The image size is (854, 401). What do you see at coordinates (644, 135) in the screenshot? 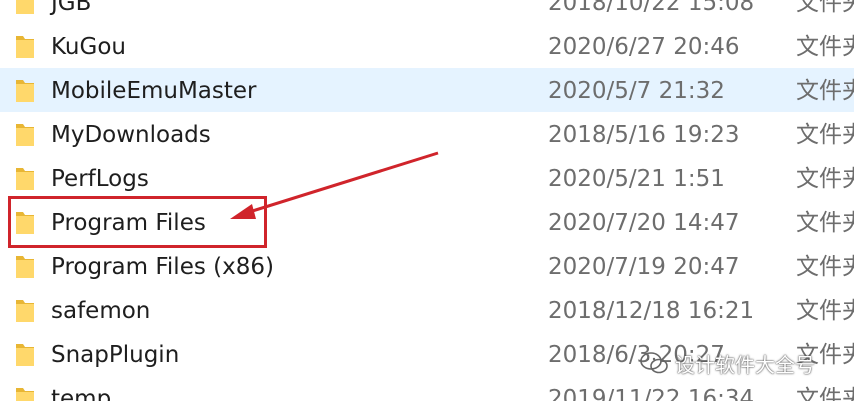
I see `file-date: 2018/5/16 19:23` at bounding box center [644, 135].